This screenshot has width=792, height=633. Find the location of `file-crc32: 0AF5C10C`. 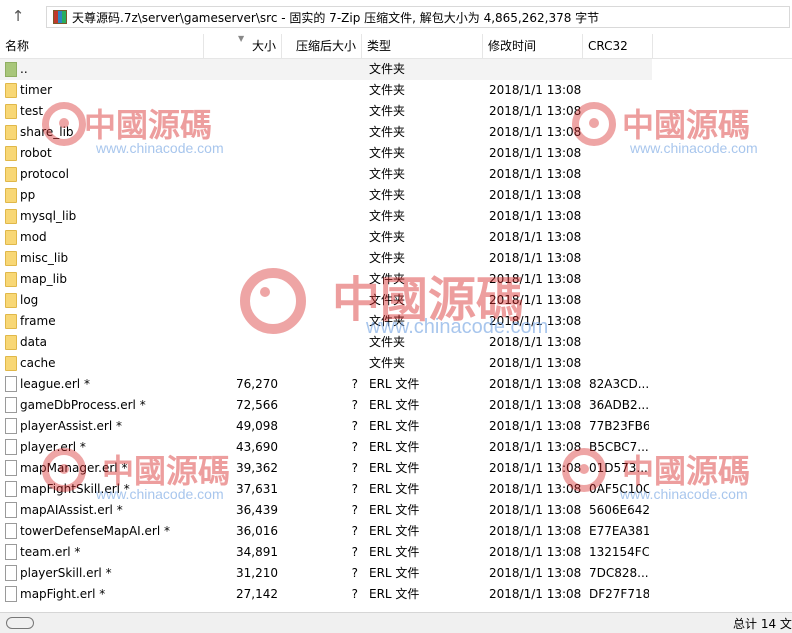

file-crc32: 0AF5C10C is located at coordinates (619, 489).